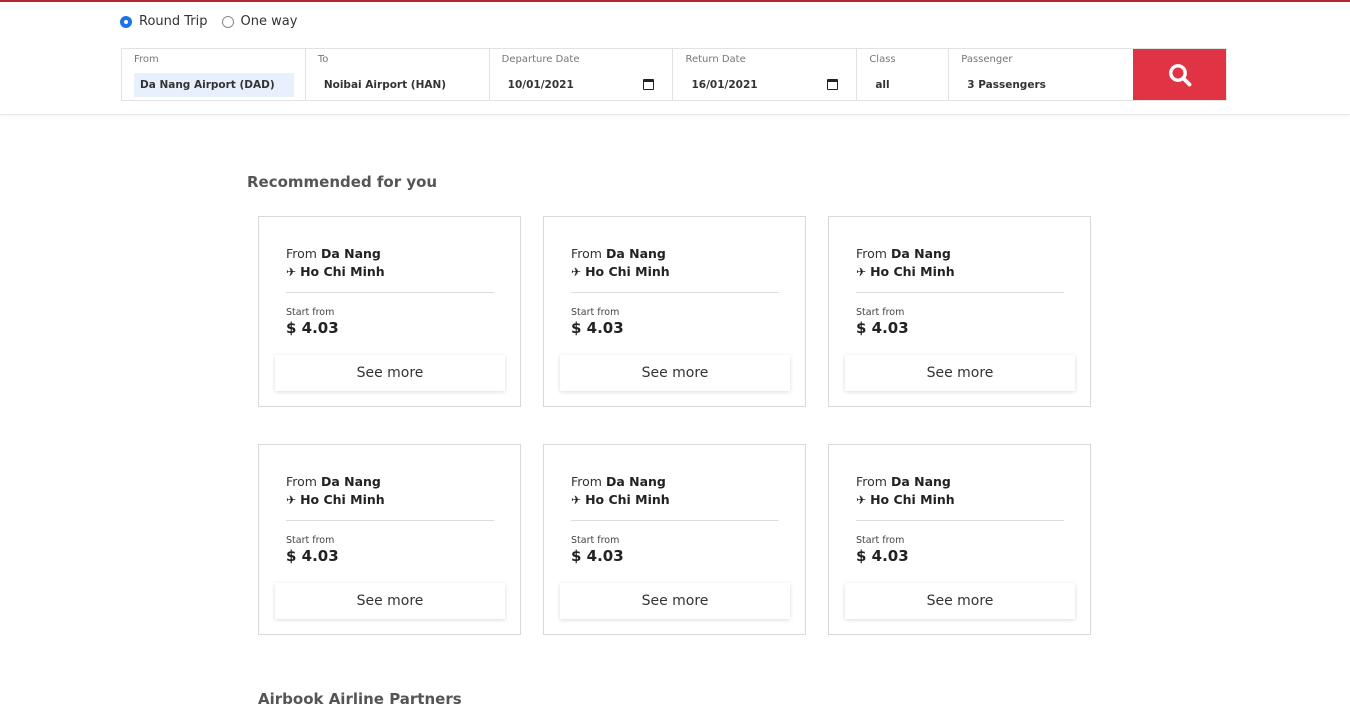  I want to click on one-way-radio: One way, so click(259, 21).